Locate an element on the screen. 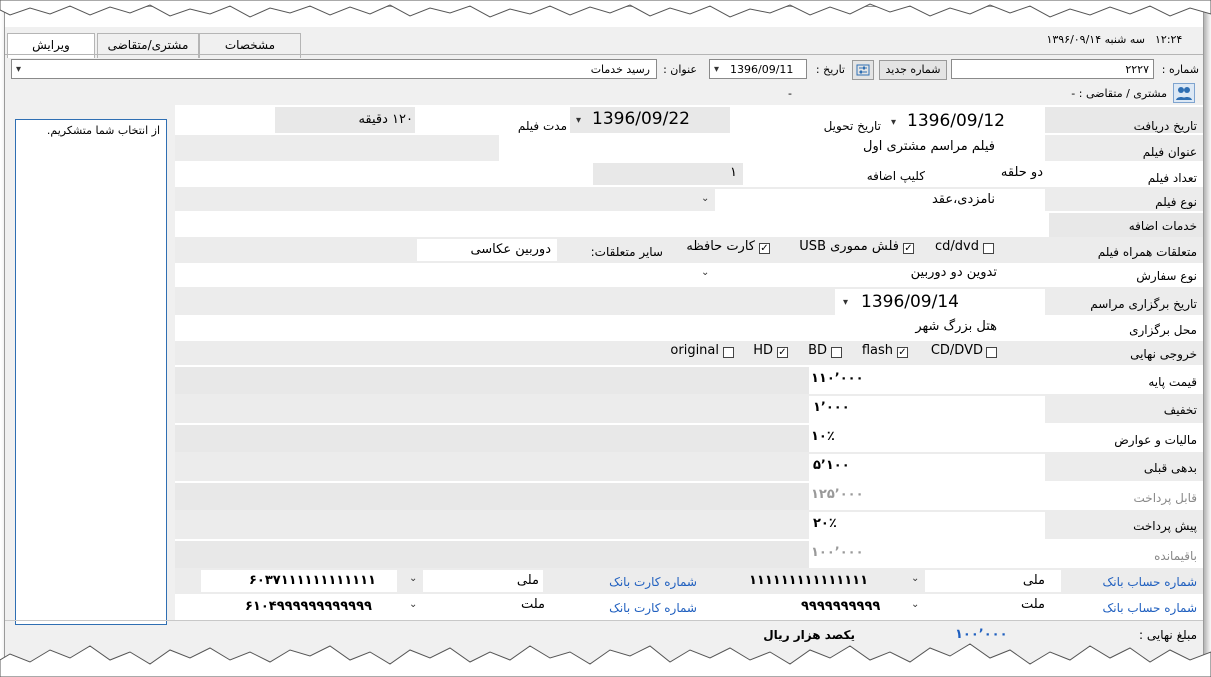 This screenshot has width=1211, height=677. duration-value: ۱۲۰ دقیقه is located at coordinates (385, 119).